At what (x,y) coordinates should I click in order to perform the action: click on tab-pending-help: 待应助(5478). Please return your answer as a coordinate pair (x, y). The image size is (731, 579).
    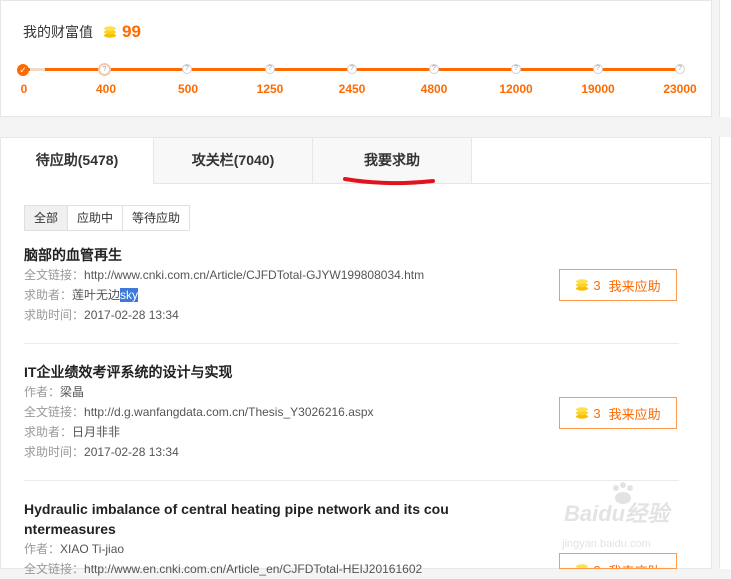
    Looking at the image, I should click on (77, 161).